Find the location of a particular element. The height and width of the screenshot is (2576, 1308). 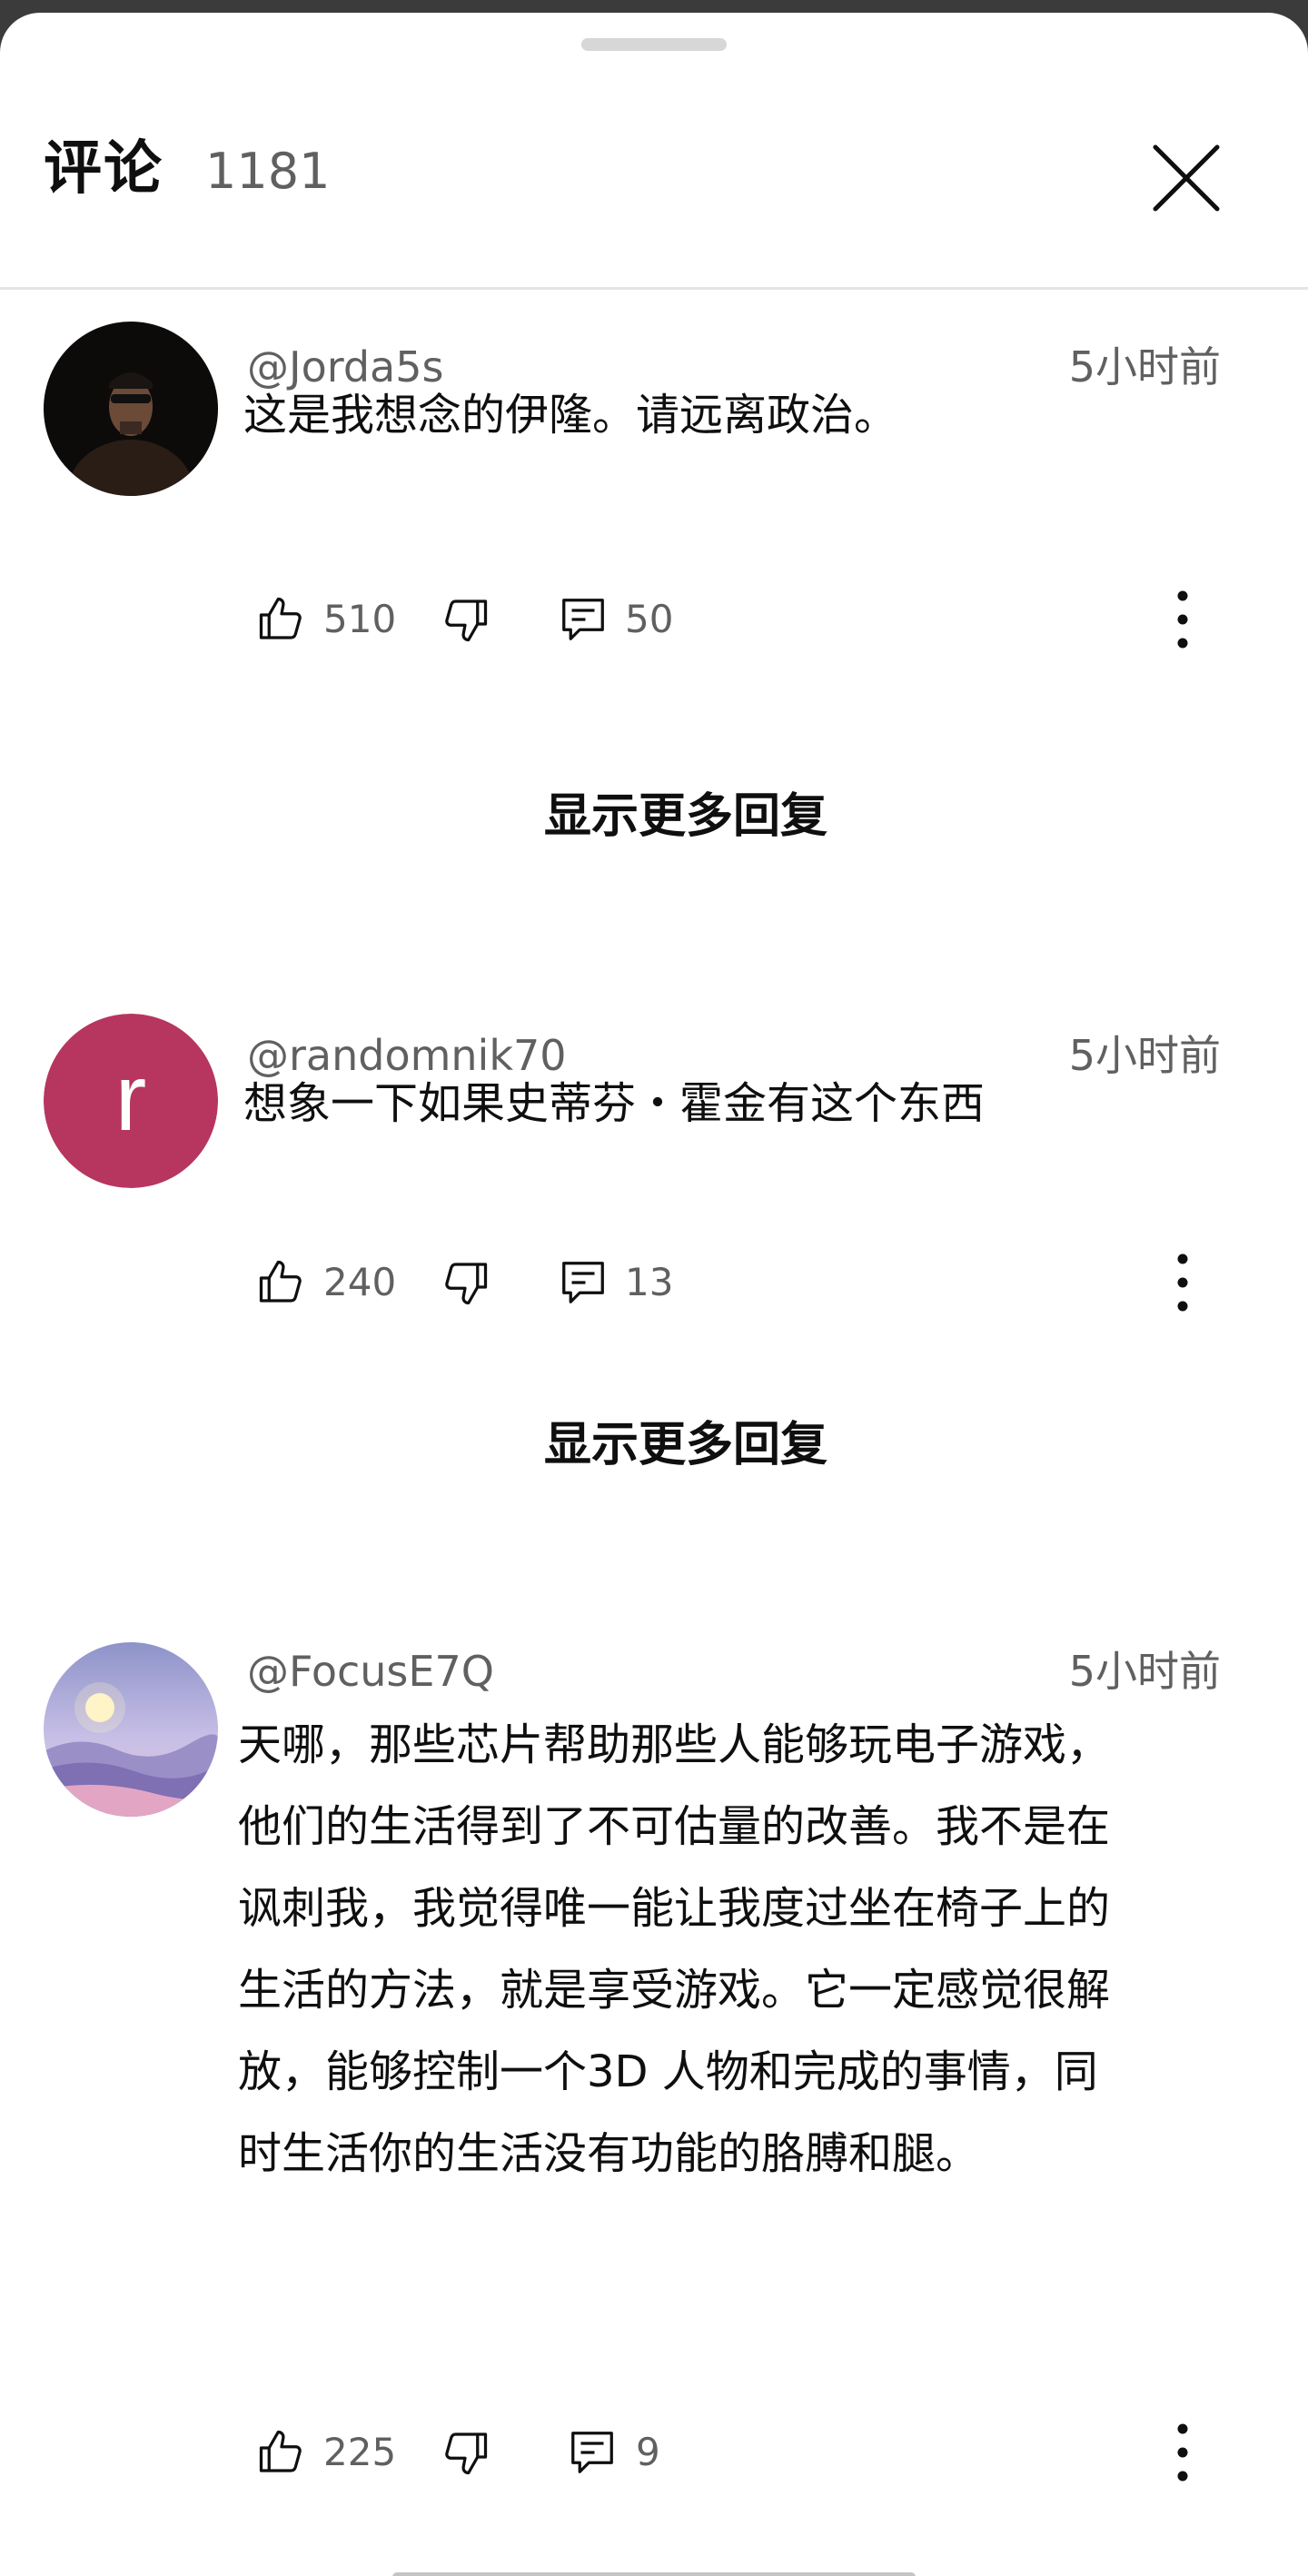

home-indicator is located at coordinates (654, 2574).